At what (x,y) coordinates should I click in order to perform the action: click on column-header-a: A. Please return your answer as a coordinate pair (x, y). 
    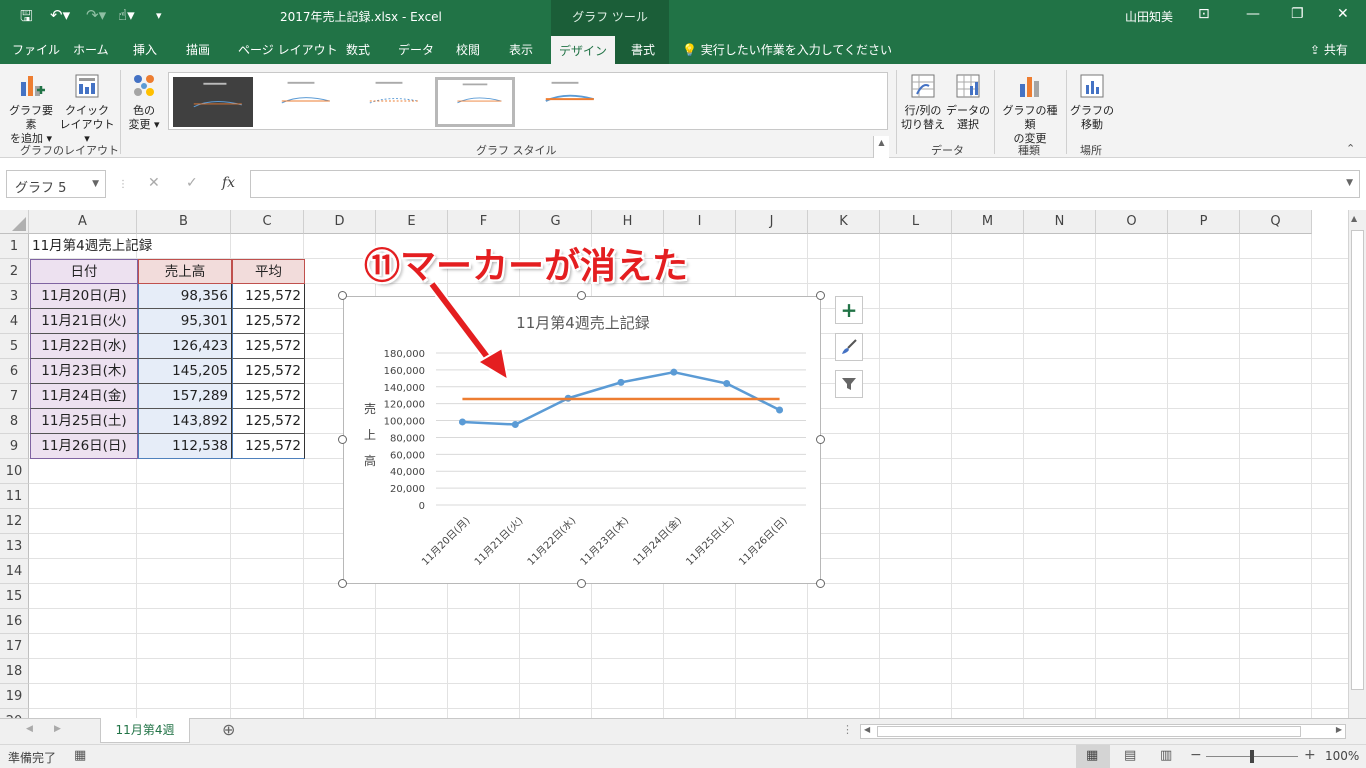
    Looking at the image, I should click on (83, 222).